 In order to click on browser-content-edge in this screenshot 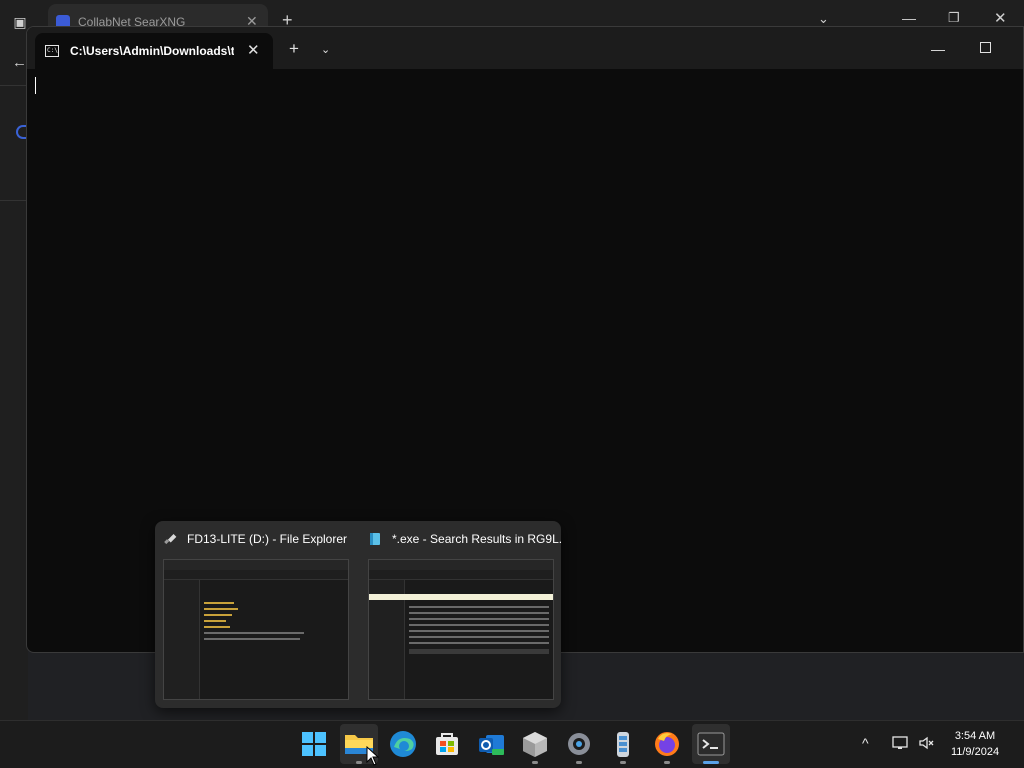, I will do `click(14, 382)`.